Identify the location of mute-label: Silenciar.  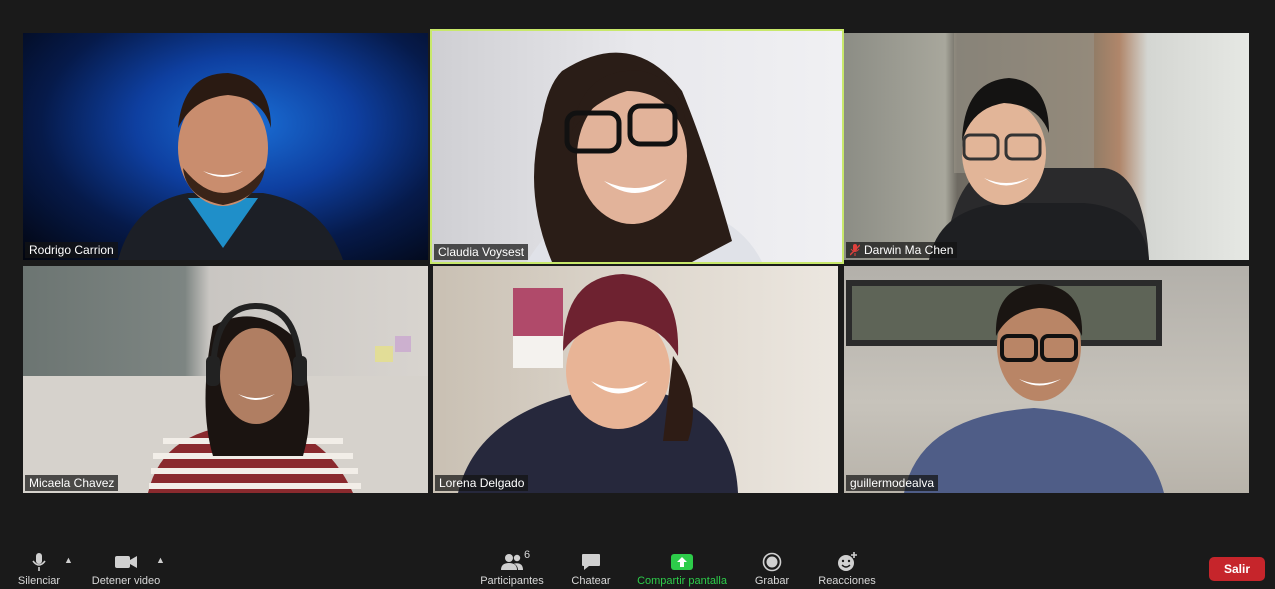
(39, 581).